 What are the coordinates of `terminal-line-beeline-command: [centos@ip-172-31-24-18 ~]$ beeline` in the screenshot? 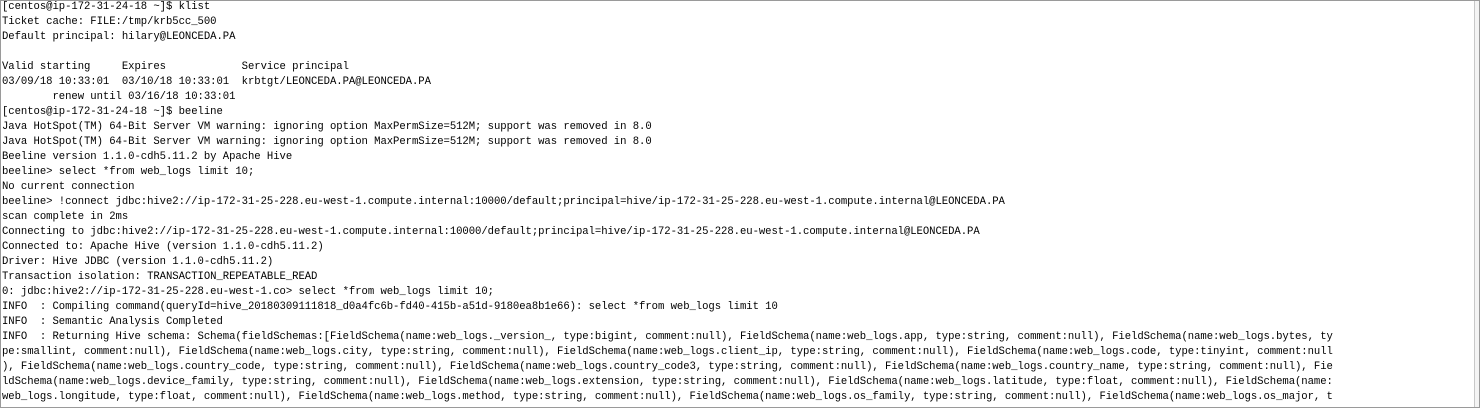 It's located at (112, 112).